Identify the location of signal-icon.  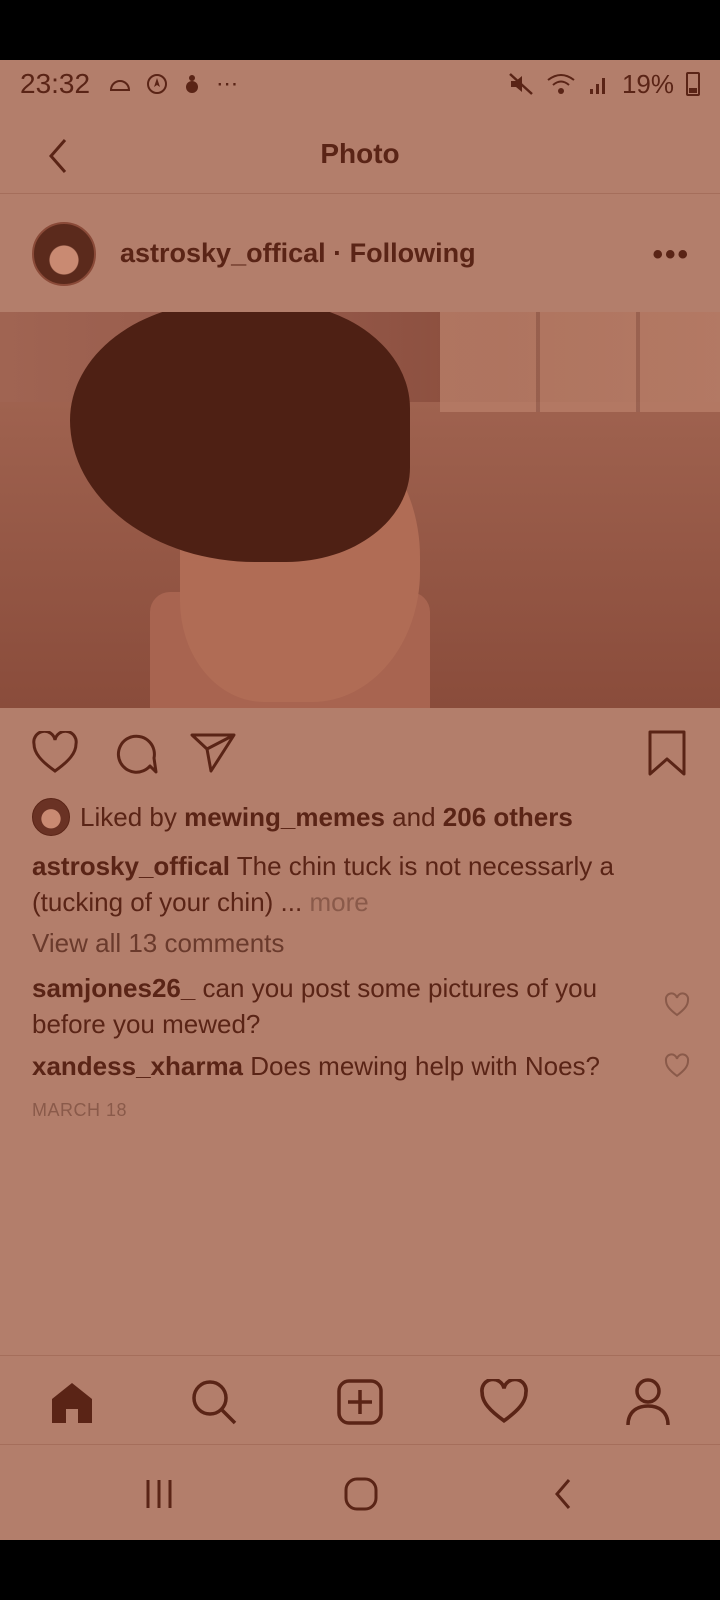
(597, 86).